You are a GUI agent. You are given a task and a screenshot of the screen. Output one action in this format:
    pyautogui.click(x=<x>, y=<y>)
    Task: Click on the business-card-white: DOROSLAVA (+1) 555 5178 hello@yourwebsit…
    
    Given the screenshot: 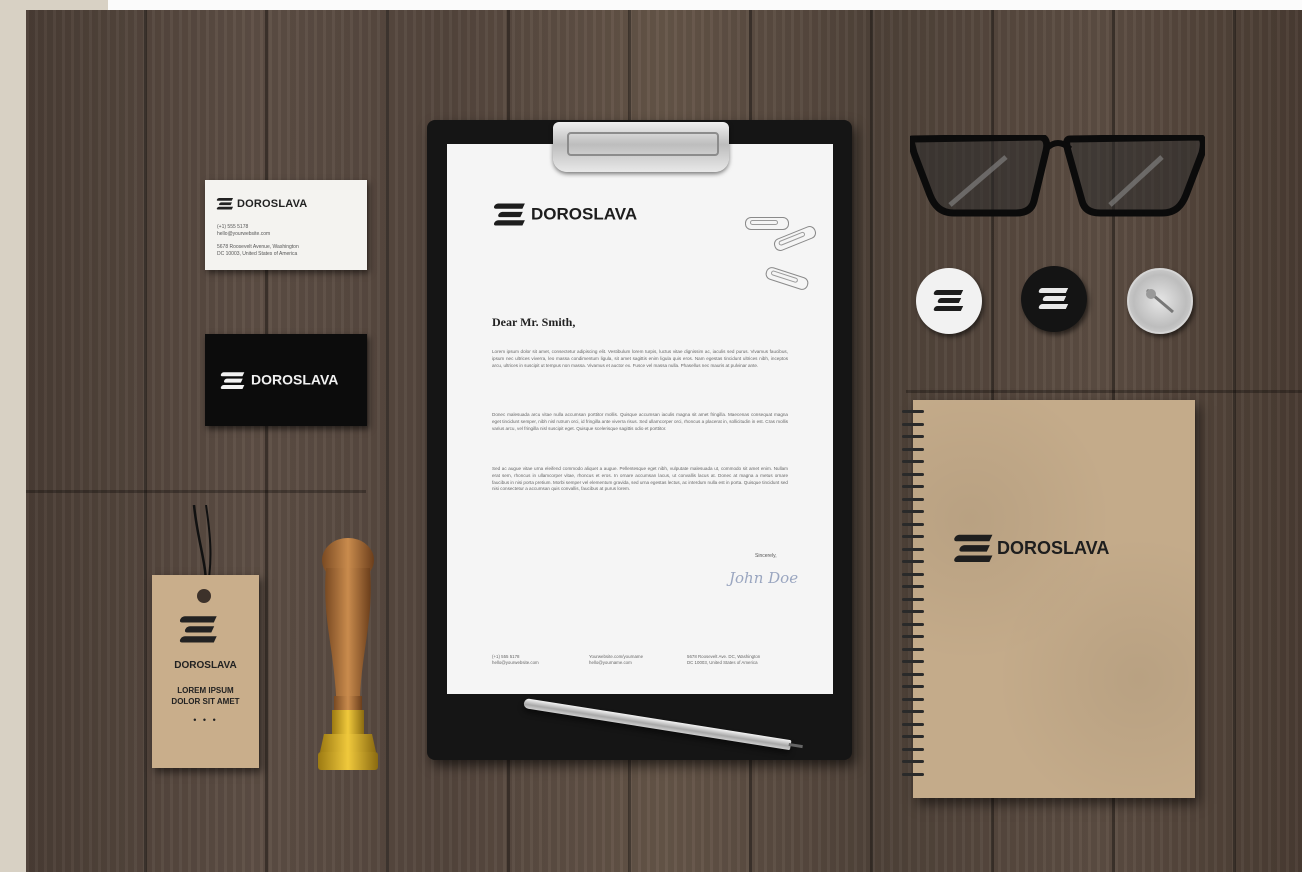 What is the action you would take?
    pyautogui.click(x=286, y=225)
    